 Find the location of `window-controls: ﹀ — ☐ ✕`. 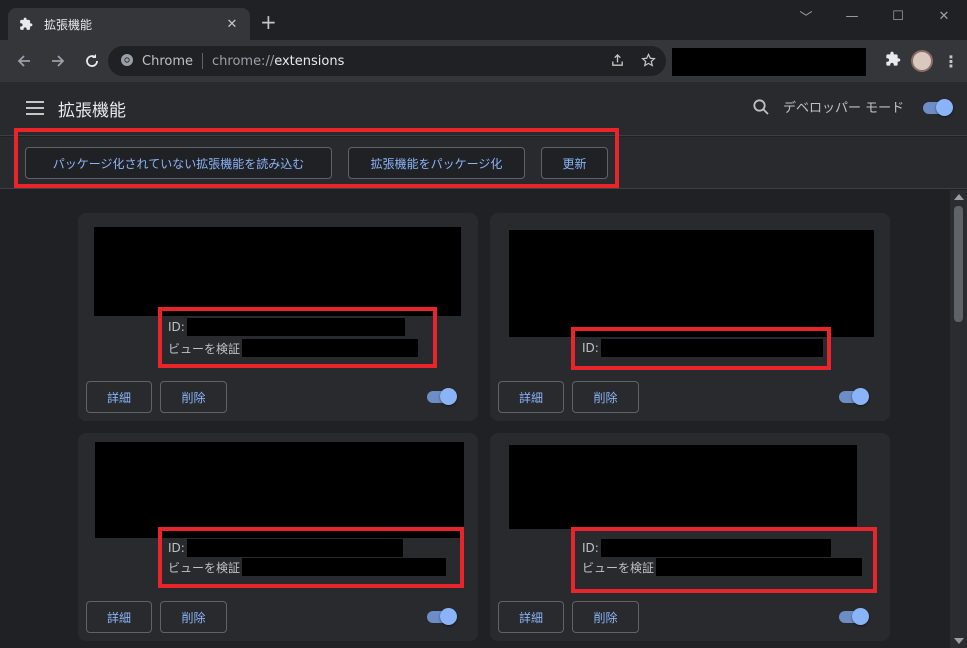

window-controls: ﹀ — ☐ ✕ is located at coordinates (875, 16).